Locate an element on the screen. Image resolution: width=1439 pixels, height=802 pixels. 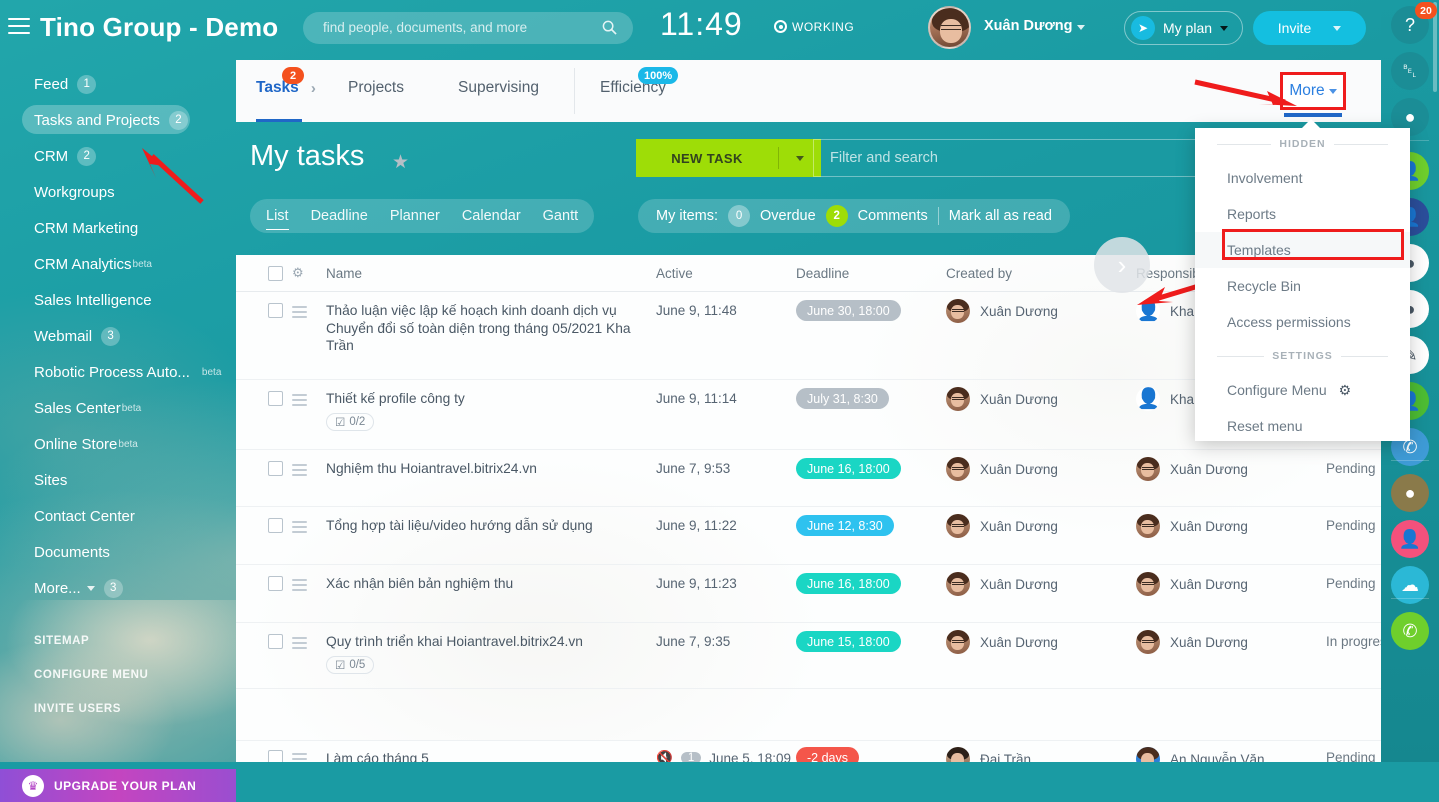
sidebar-item-feed: Feed 1 is located at coordinates (118, 84).